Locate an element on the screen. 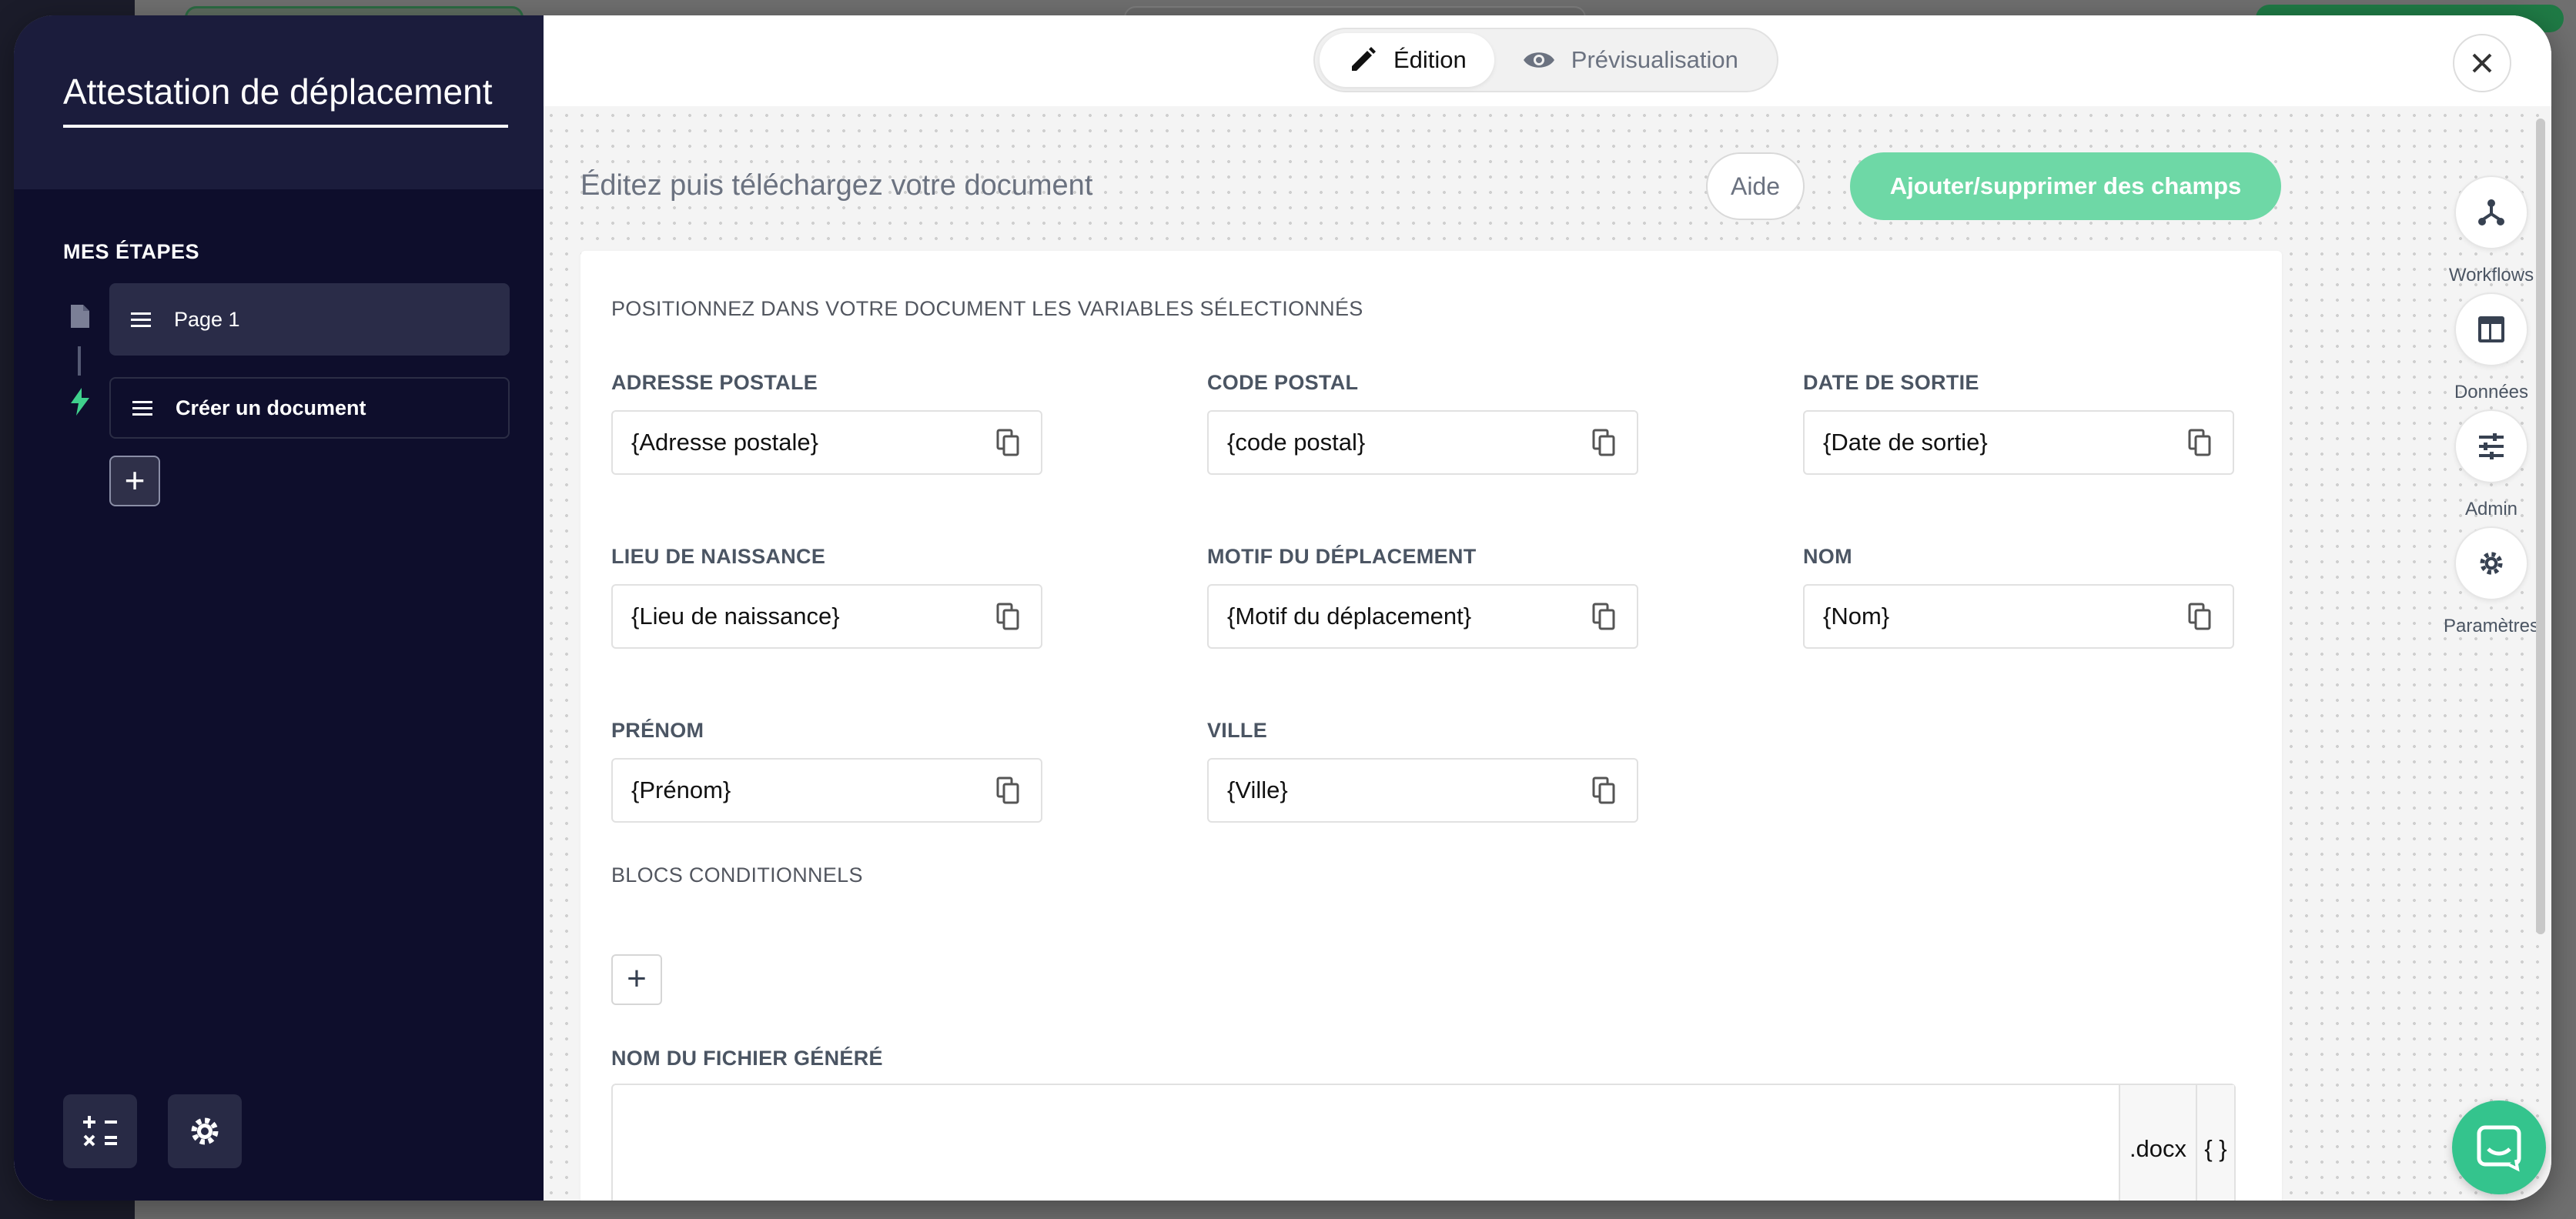 The image size is (2576, 1219). pencil-icon is located at coordinates (1364, 59).